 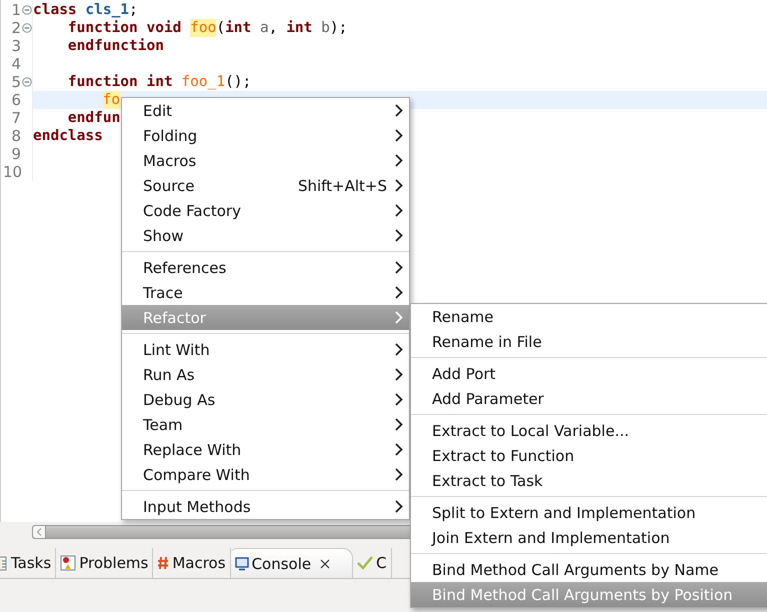 What do you see at coordinates (589, 398) in the screenshot?
I see `menu-item: Add Parameter` at bounding box center [589, 398].